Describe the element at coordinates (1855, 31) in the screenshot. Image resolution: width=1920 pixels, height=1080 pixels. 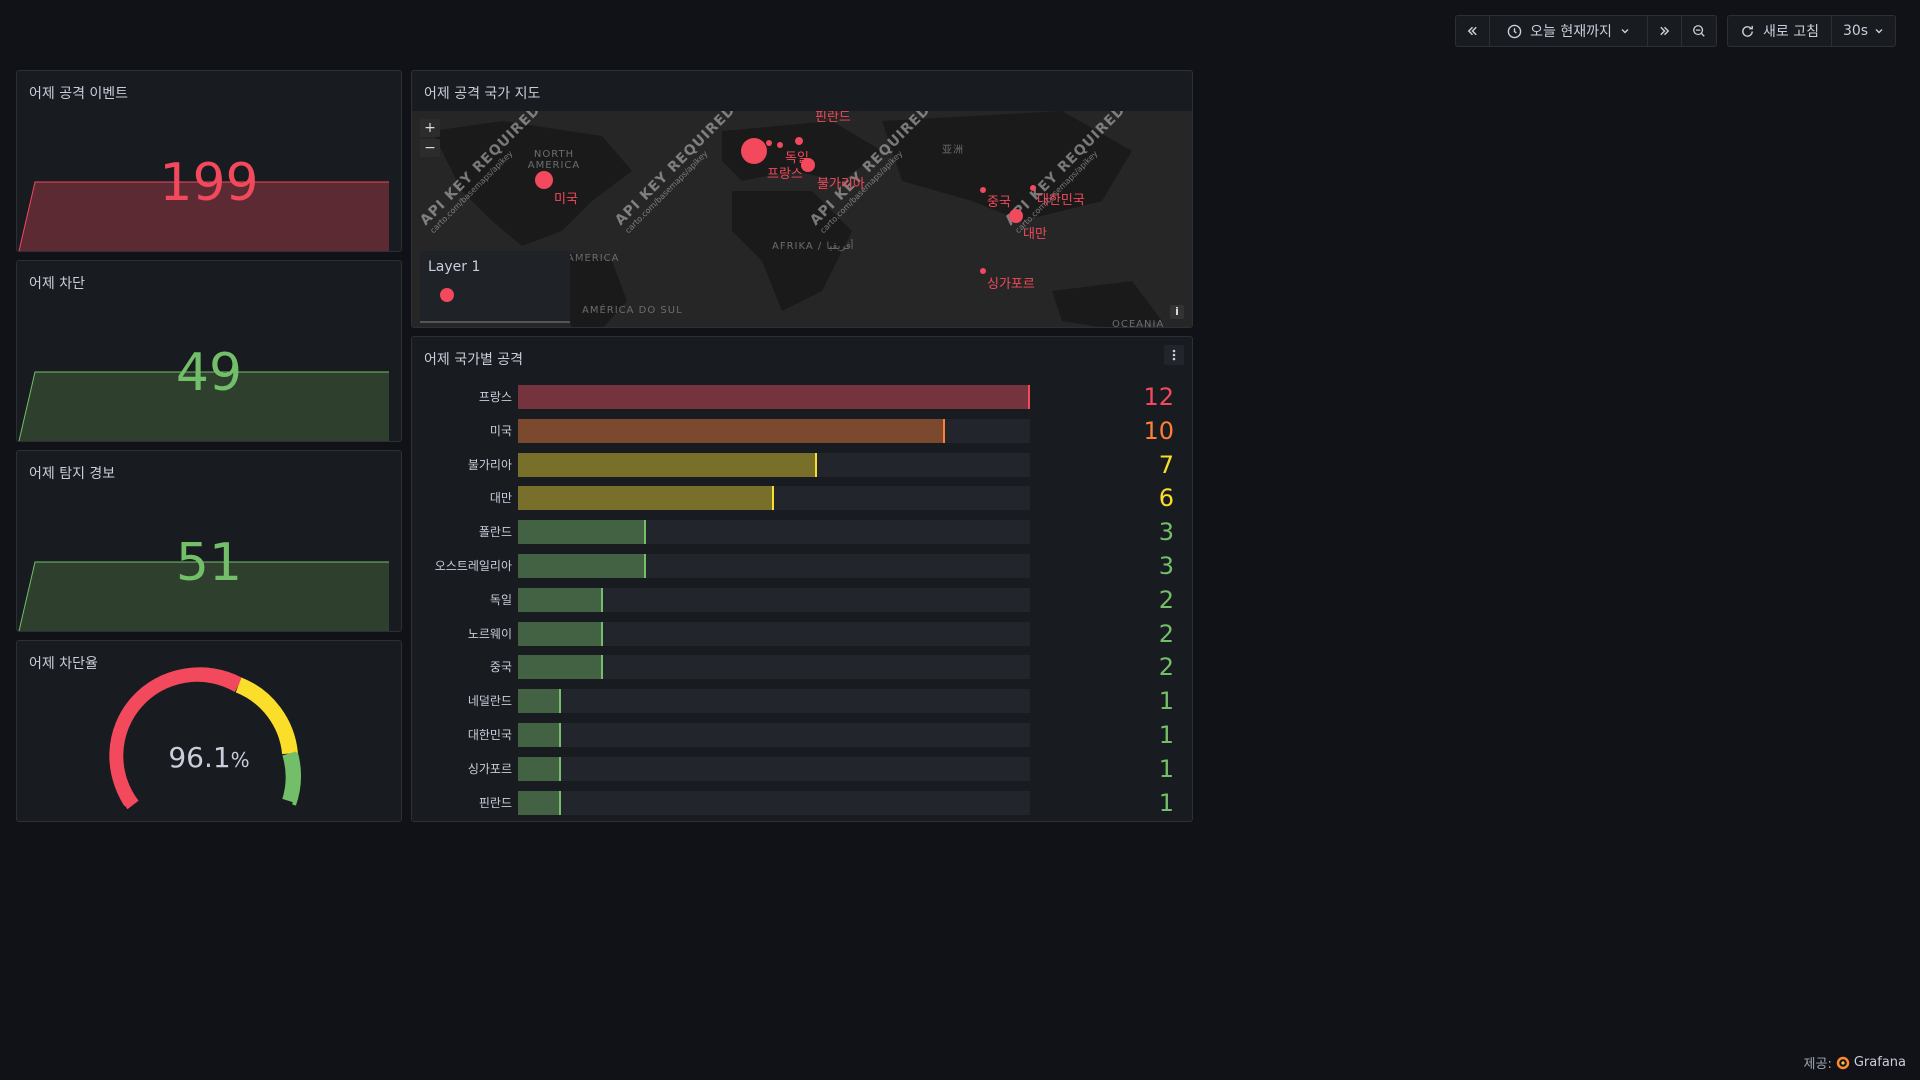
I see `refresh-interval-value: 30s` at that location.